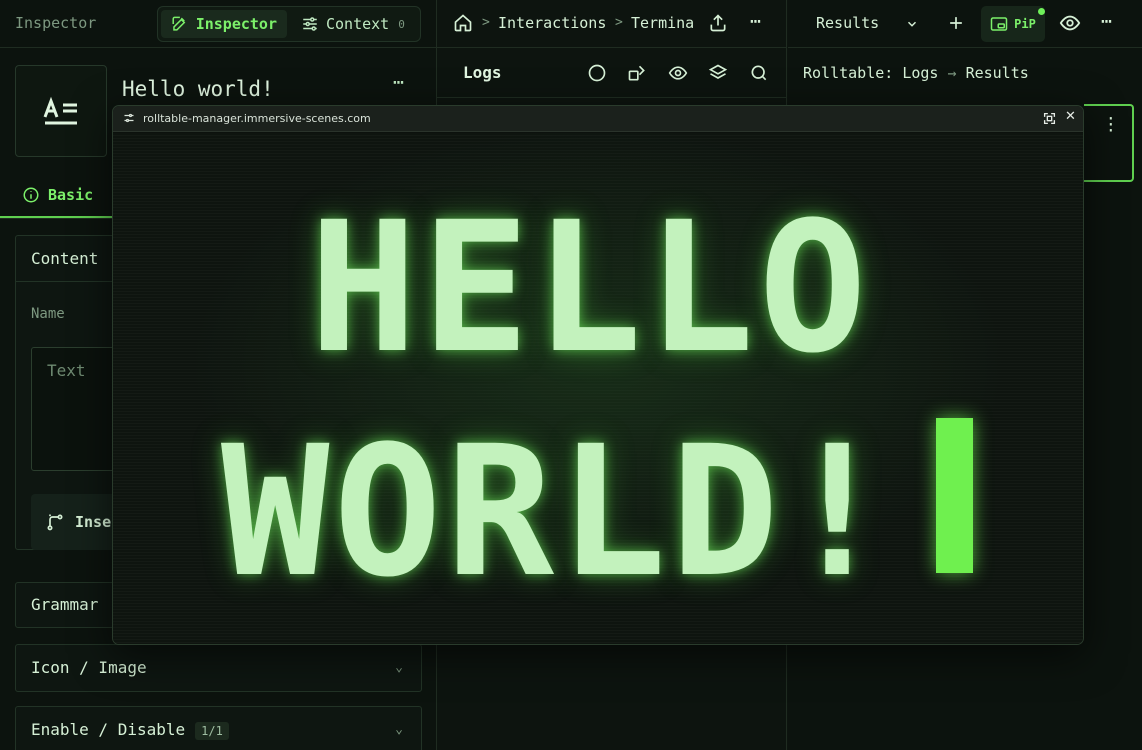  What do you see at coordinates (55, 522) in the screenshot?
I see `branch-icon` at bounding box center [55, 522].